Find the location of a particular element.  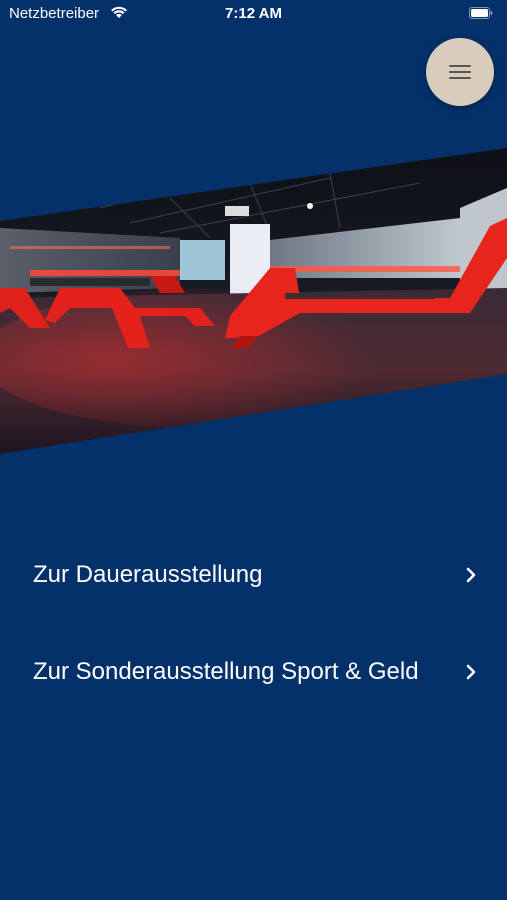

menu-button is located at coordinates (460, 72).